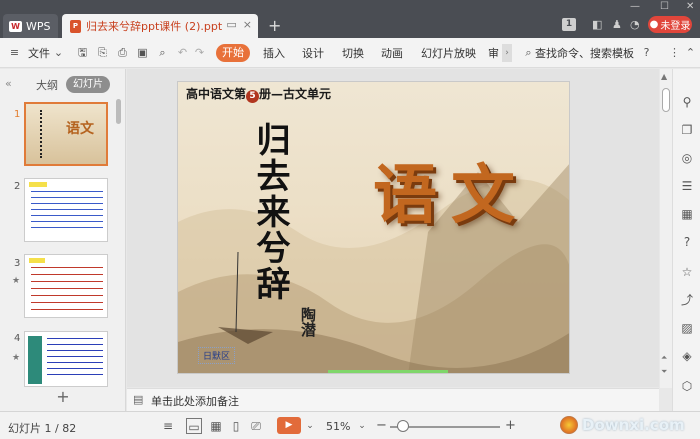 This screenshot has width=700, height=439. Describe the element at coordinates (15, 26) in the screenshot. I see `wps-logo-icon: W` at that location.